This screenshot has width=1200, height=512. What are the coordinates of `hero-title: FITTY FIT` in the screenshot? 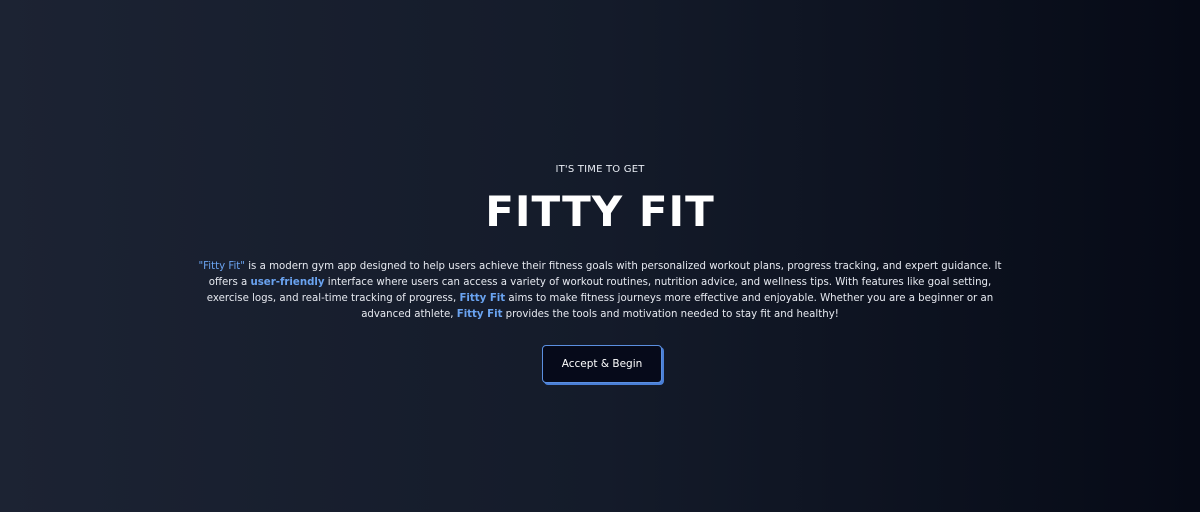 It's located at (600, 211).